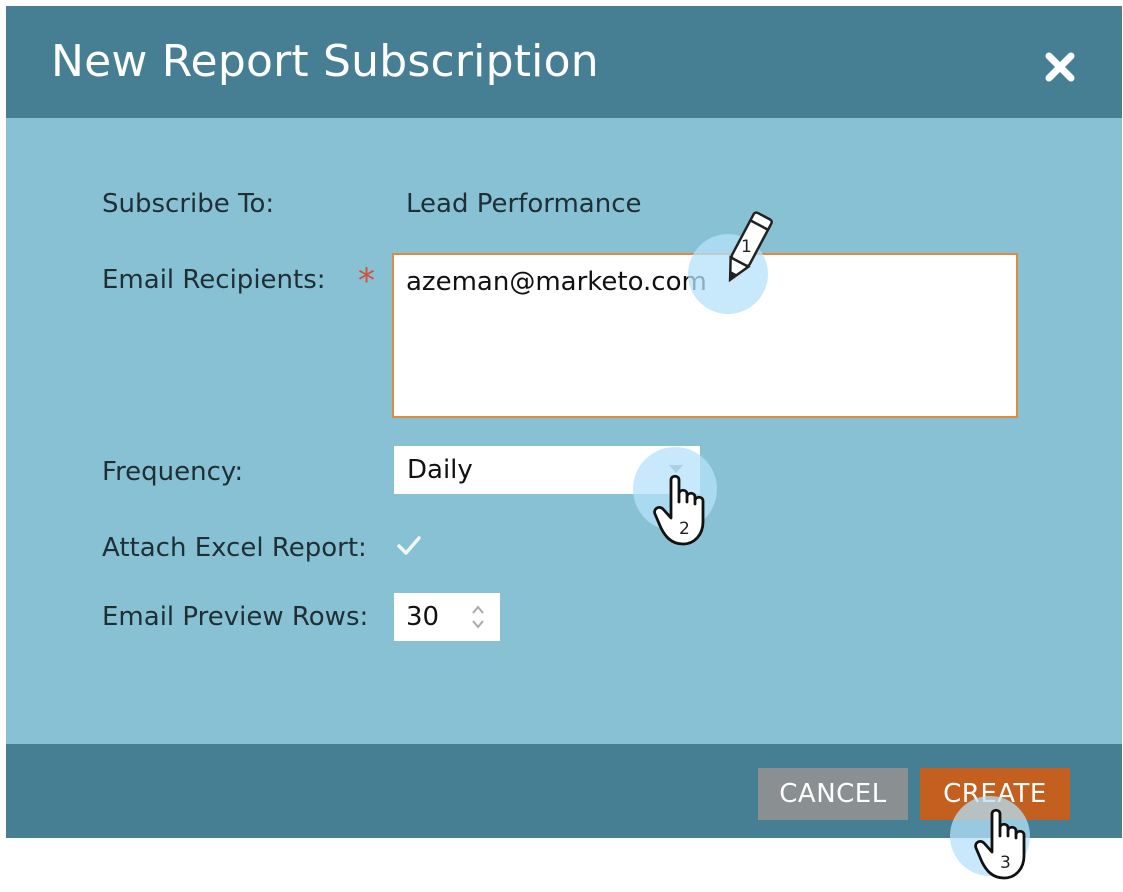 The image size is (1123, 892). What do you see at coordinates (1000, 844) in the screenshot?
I see `hand-cursor-icon: 3` at bounding box center [1000, 844].